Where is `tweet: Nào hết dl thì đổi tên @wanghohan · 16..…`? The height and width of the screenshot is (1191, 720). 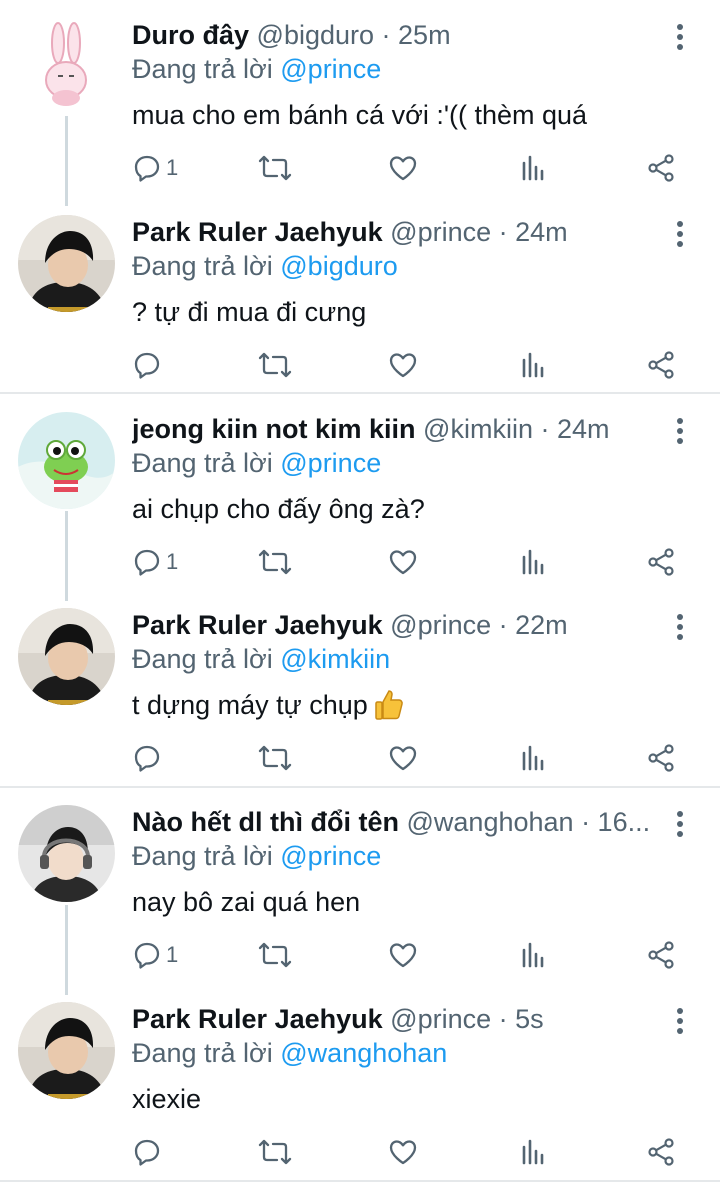
tweet: Nào hết dl thì đổi tên @wanghohan · 16..… is located at coordinates (360, 890).